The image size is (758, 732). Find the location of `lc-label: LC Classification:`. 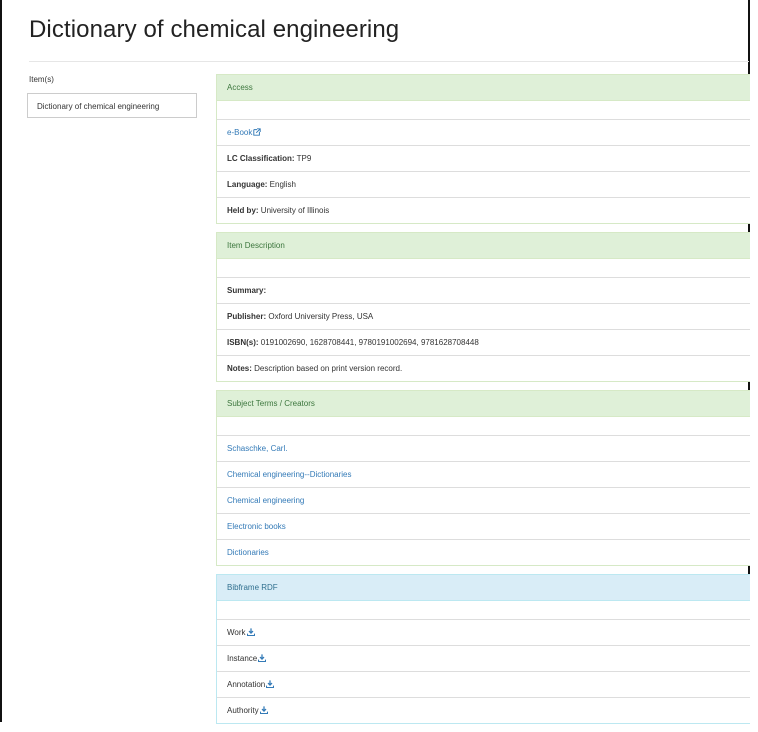

lc-label: LC Classification: is located at coordinates (261, 158).